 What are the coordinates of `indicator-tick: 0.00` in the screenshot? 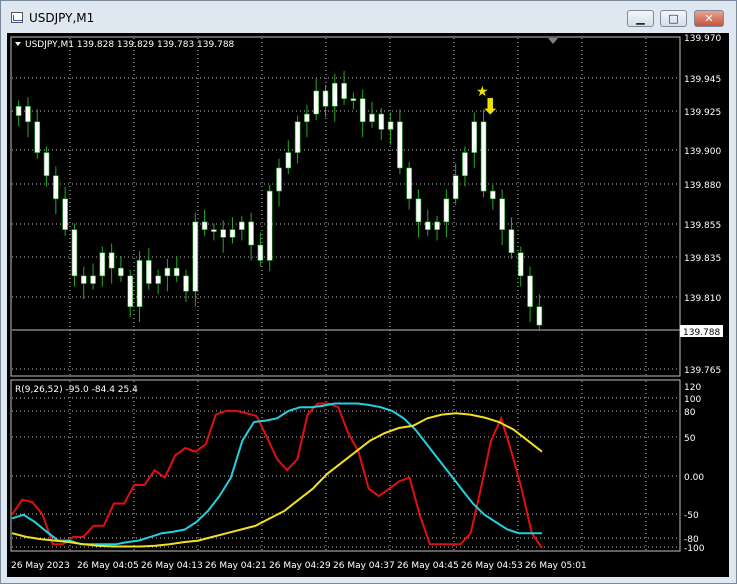 It's located at (694, 478).